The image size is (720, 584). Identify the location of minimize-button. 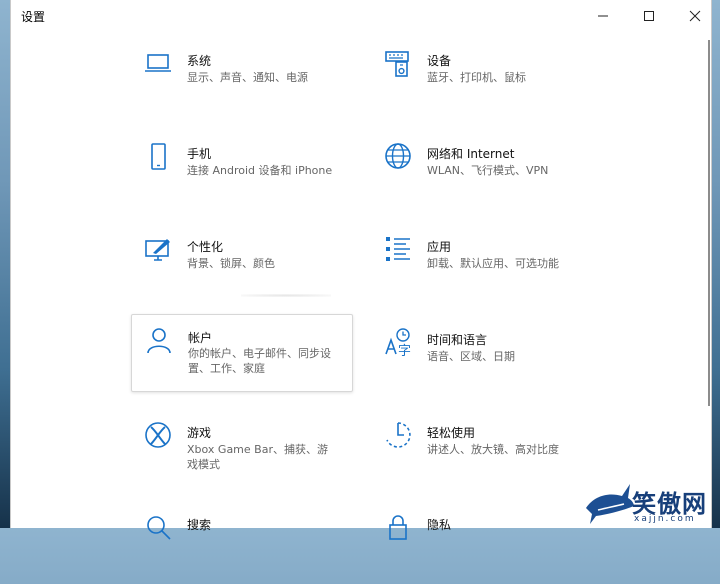
(603, 16).